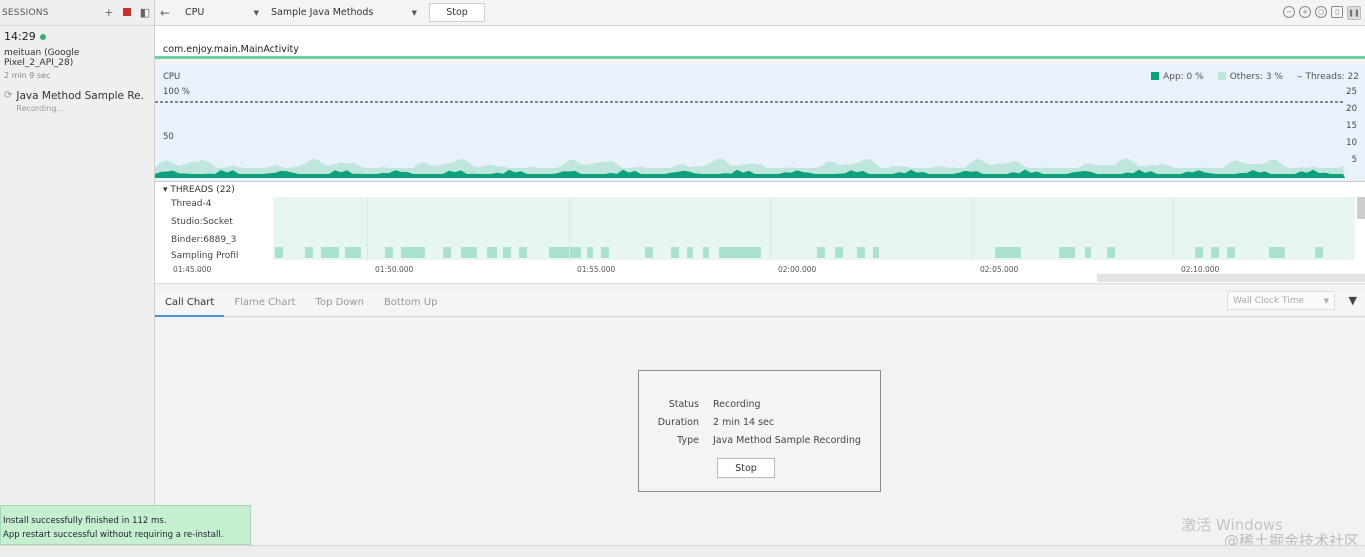 This screenshot has height=557, width=1365. What do you see at coordinates (42, 36) in the screenshot?
I see `live-indicator-icon` at bounding box center [42, 36].